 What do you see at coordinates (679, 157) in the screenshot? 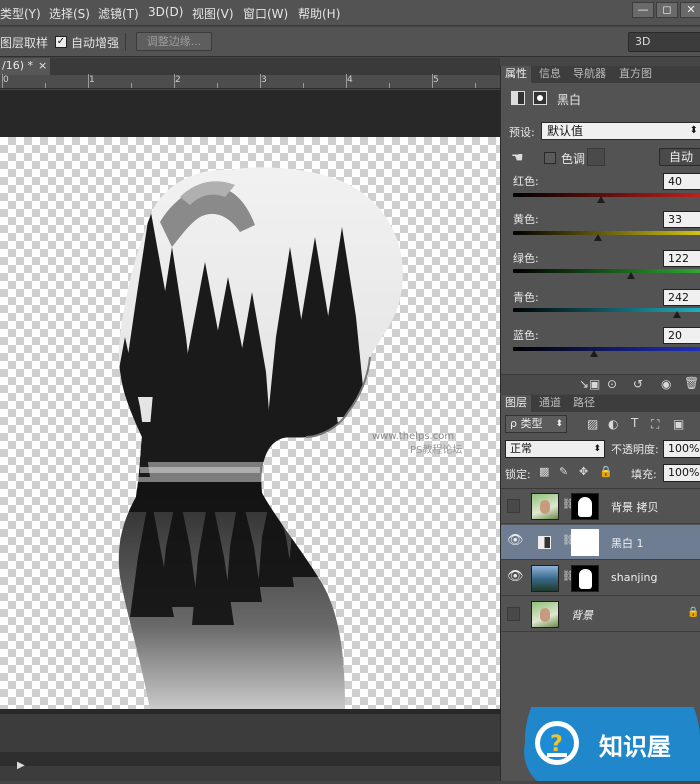
I see `auto-button: 自动` at bounding box center [679, 157].